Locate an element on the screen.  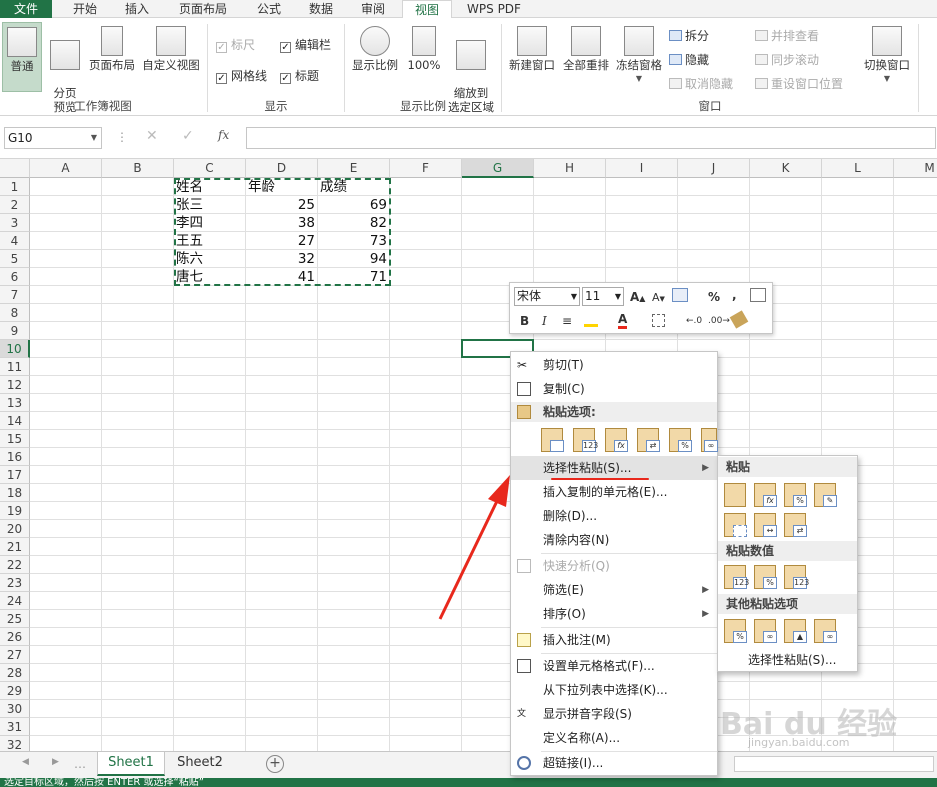
row-header-29: 29 is located at coordinates (15, 691).